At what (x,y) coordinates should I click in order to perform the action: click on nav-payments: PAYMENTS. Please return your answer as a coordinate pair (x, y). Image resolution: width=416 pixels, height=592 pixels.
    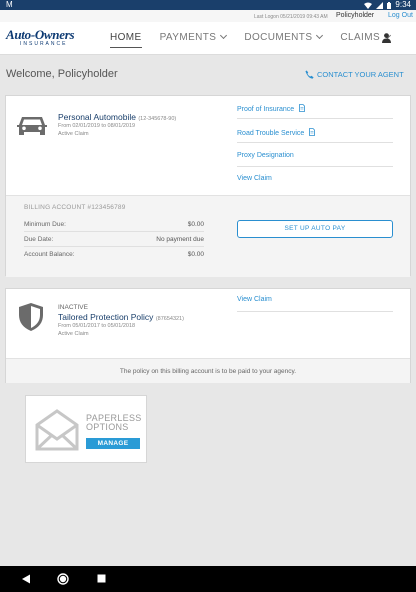
    Looking at the image, I should click on (193, 38).